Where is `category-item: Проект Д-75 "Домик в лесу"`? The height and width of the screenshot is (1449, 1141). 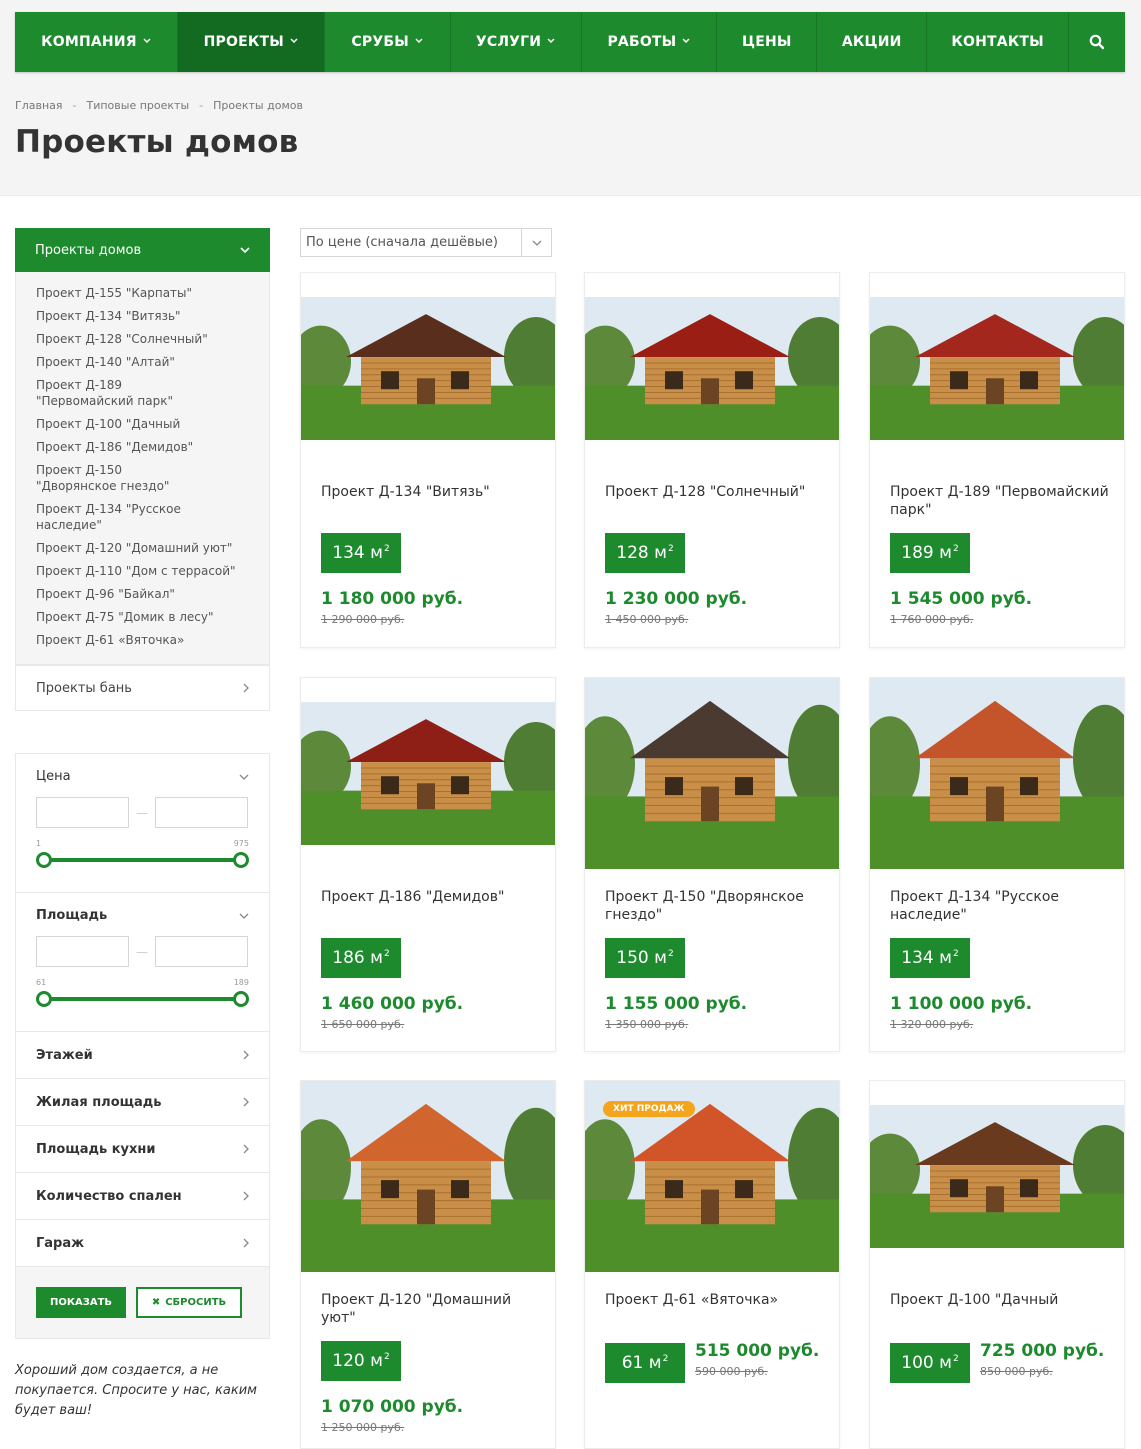 category-item: Проект Д-75 "Домик в лесу" is located at coordinates (142, 617).